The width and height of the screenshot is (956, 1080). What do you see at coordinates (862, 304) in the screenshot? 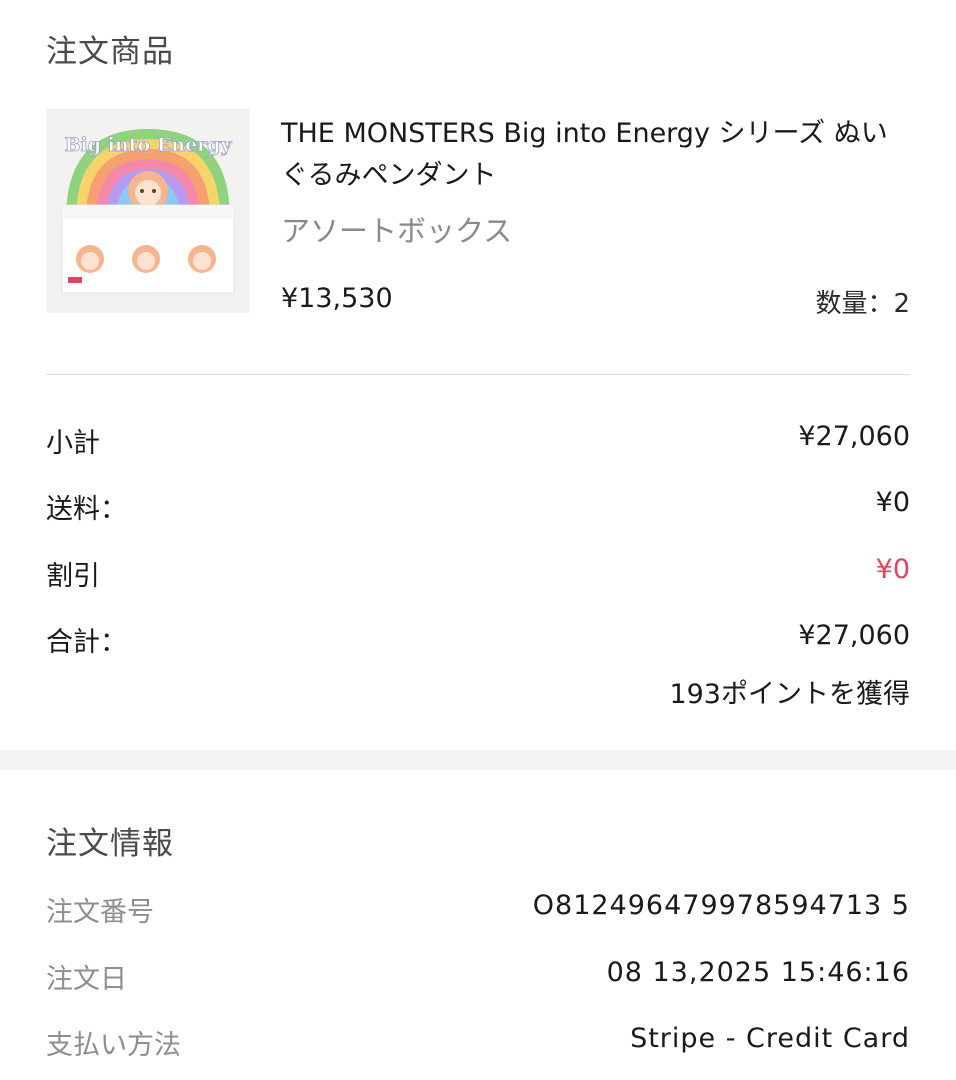
I see `product-quantity: 数量：2` at bounding box center [862, 304].